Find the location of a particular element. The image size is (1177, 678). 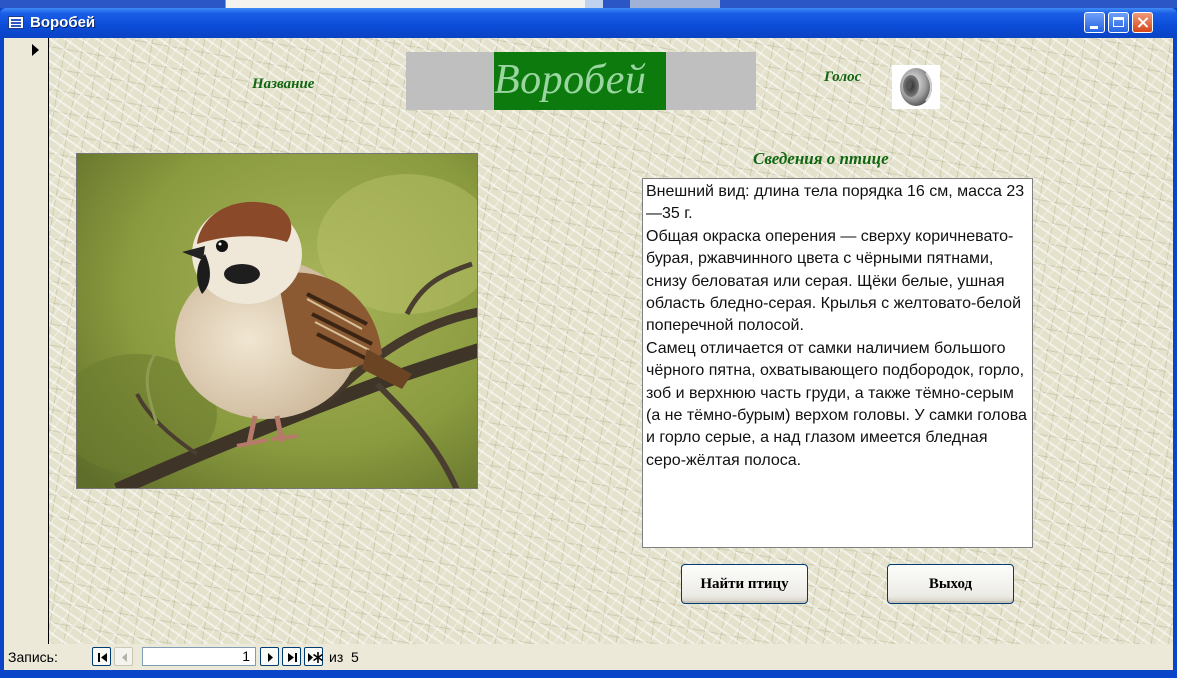

minimize-button is located at coordinates (1094, 22).